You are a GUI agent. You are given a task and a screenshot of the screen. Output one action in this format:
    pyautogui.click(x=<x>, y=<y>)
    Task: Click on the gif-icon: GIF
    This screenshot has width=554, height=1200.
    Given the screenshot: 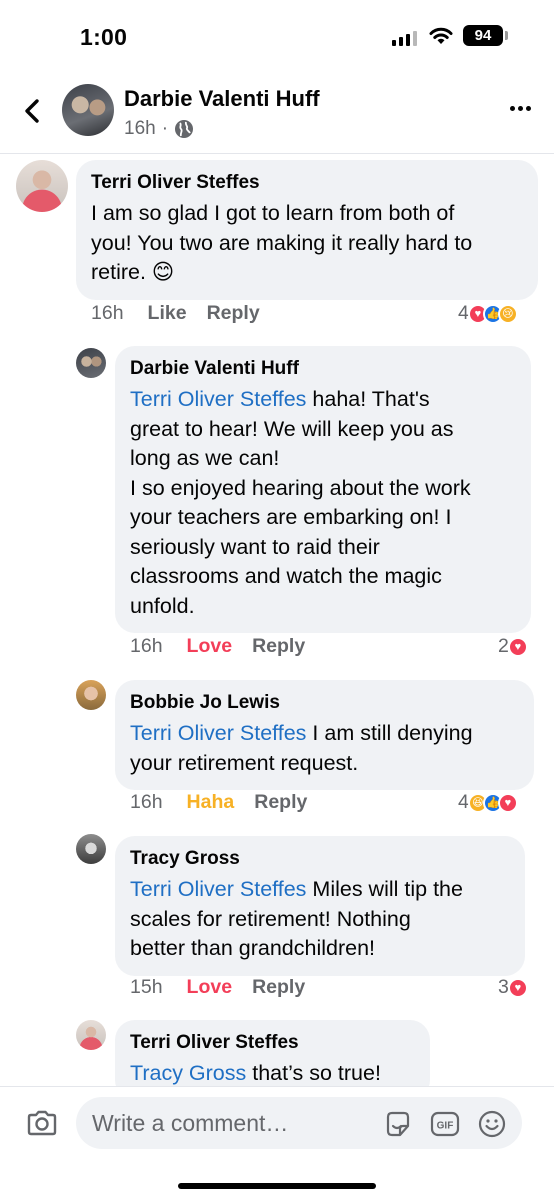 What is the action you would take?
    pyautogui.click(x=445, y=1124)
    